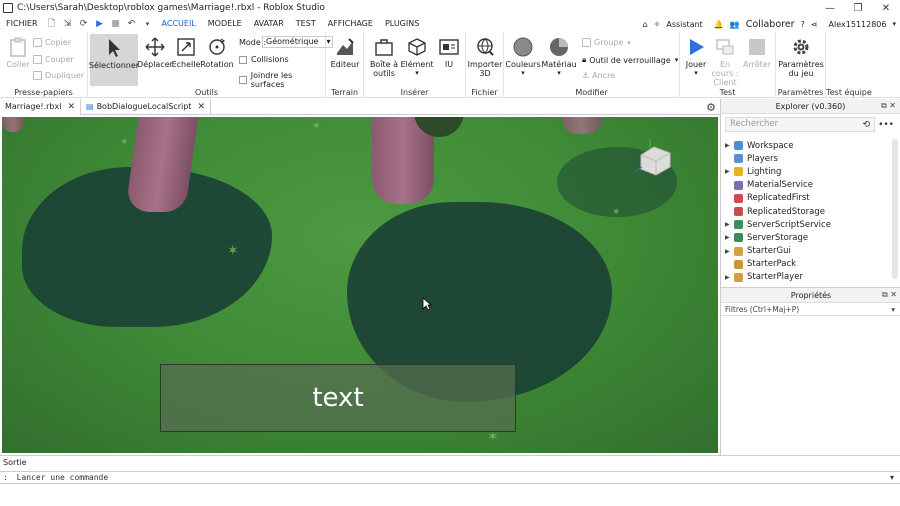  What do you see at coordinates (803, 24) in the screenshot?
I see `help-icon: ?` at bounding box center [803, 24].